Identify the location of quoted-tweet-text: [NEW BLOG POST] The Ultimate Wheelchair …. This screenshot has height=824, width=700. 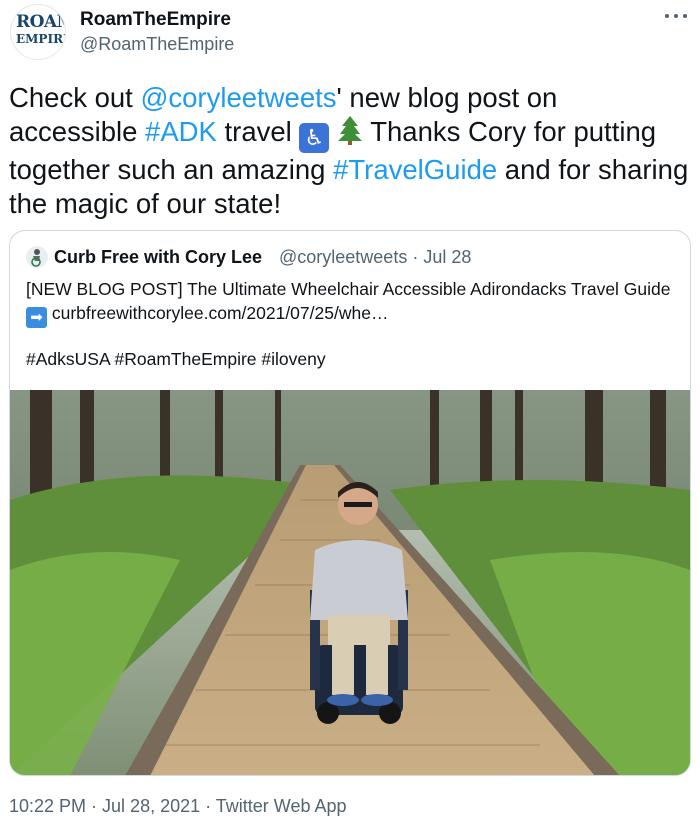
(356, 302).